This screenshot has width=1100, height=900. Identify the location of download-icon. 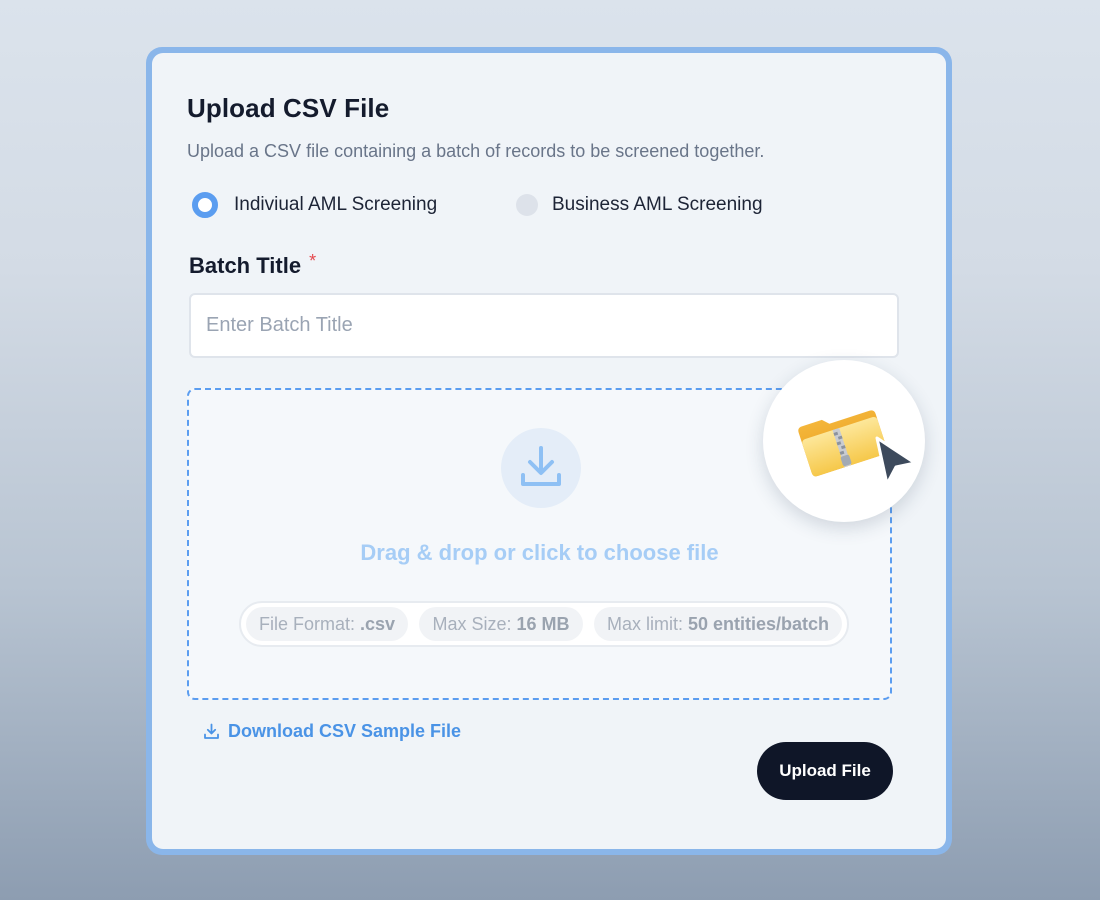
(211, 731).